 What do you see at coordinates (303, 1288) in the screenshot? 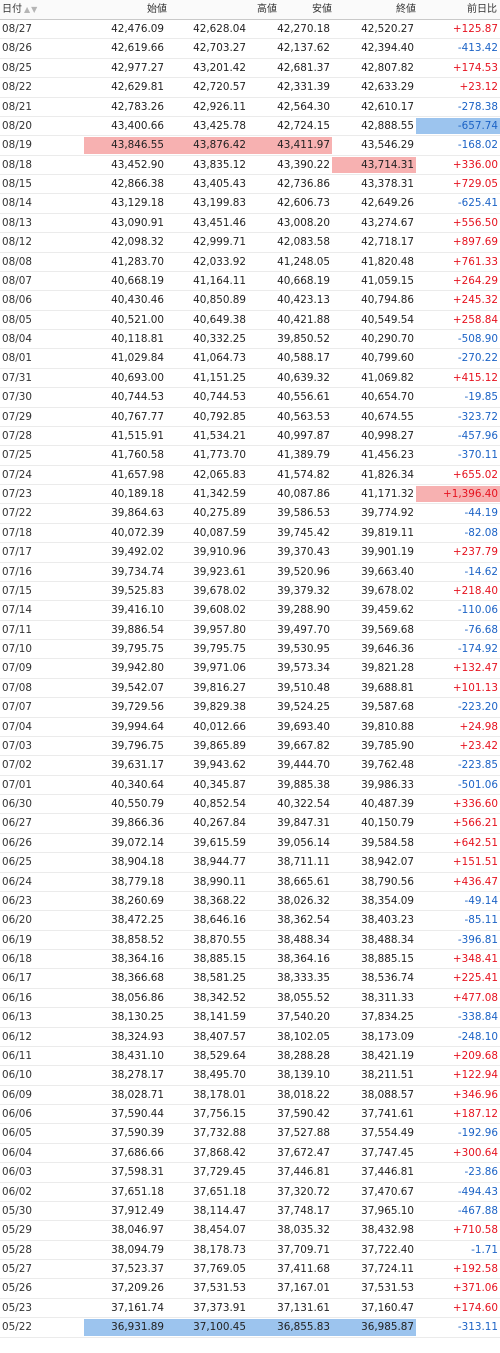
I see `cell-low: 37,167.01` at bounding box center [303, 1288].